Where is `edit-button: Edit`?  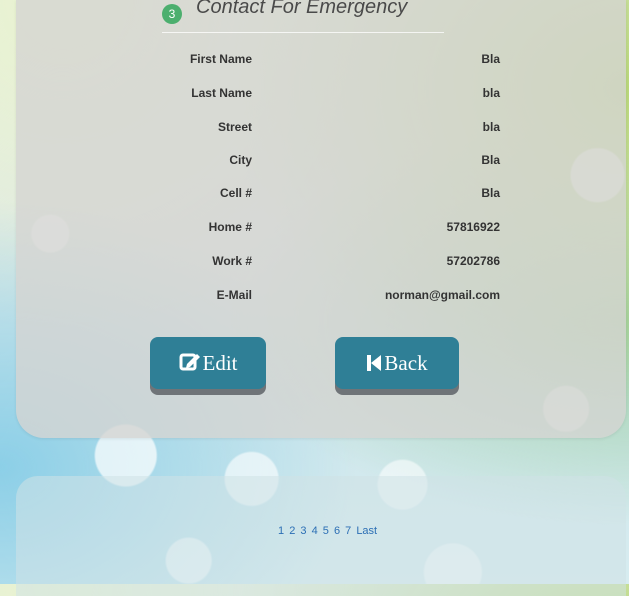
edit-button: Edit is located at coordinates (208, 363).